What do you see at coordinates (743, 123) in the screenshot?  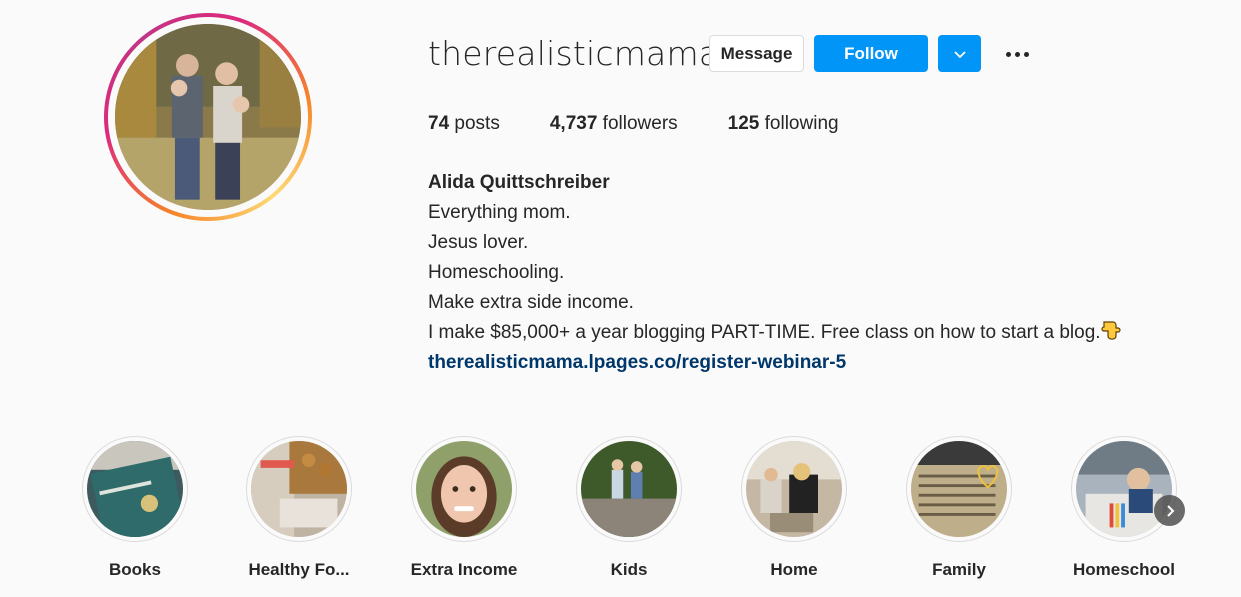 I see `following-count: 125` at bounding box center [743, 123].